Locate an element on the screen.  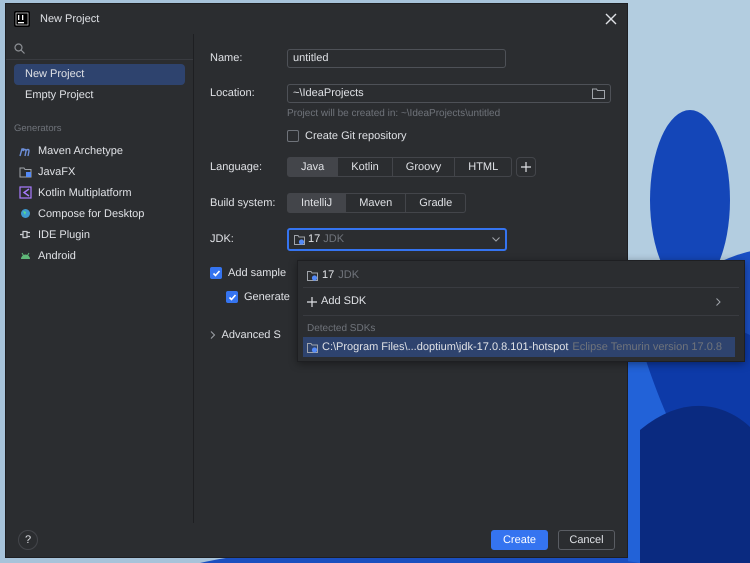
sidebar-item: Empty Project is located at coordinates (99, 95).